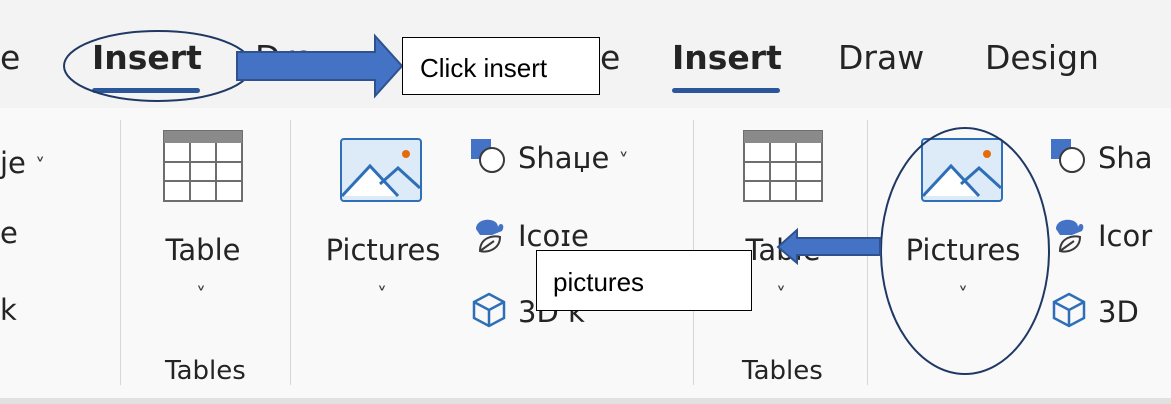  I want to click on table-button-label: Table, so click(203, 250).